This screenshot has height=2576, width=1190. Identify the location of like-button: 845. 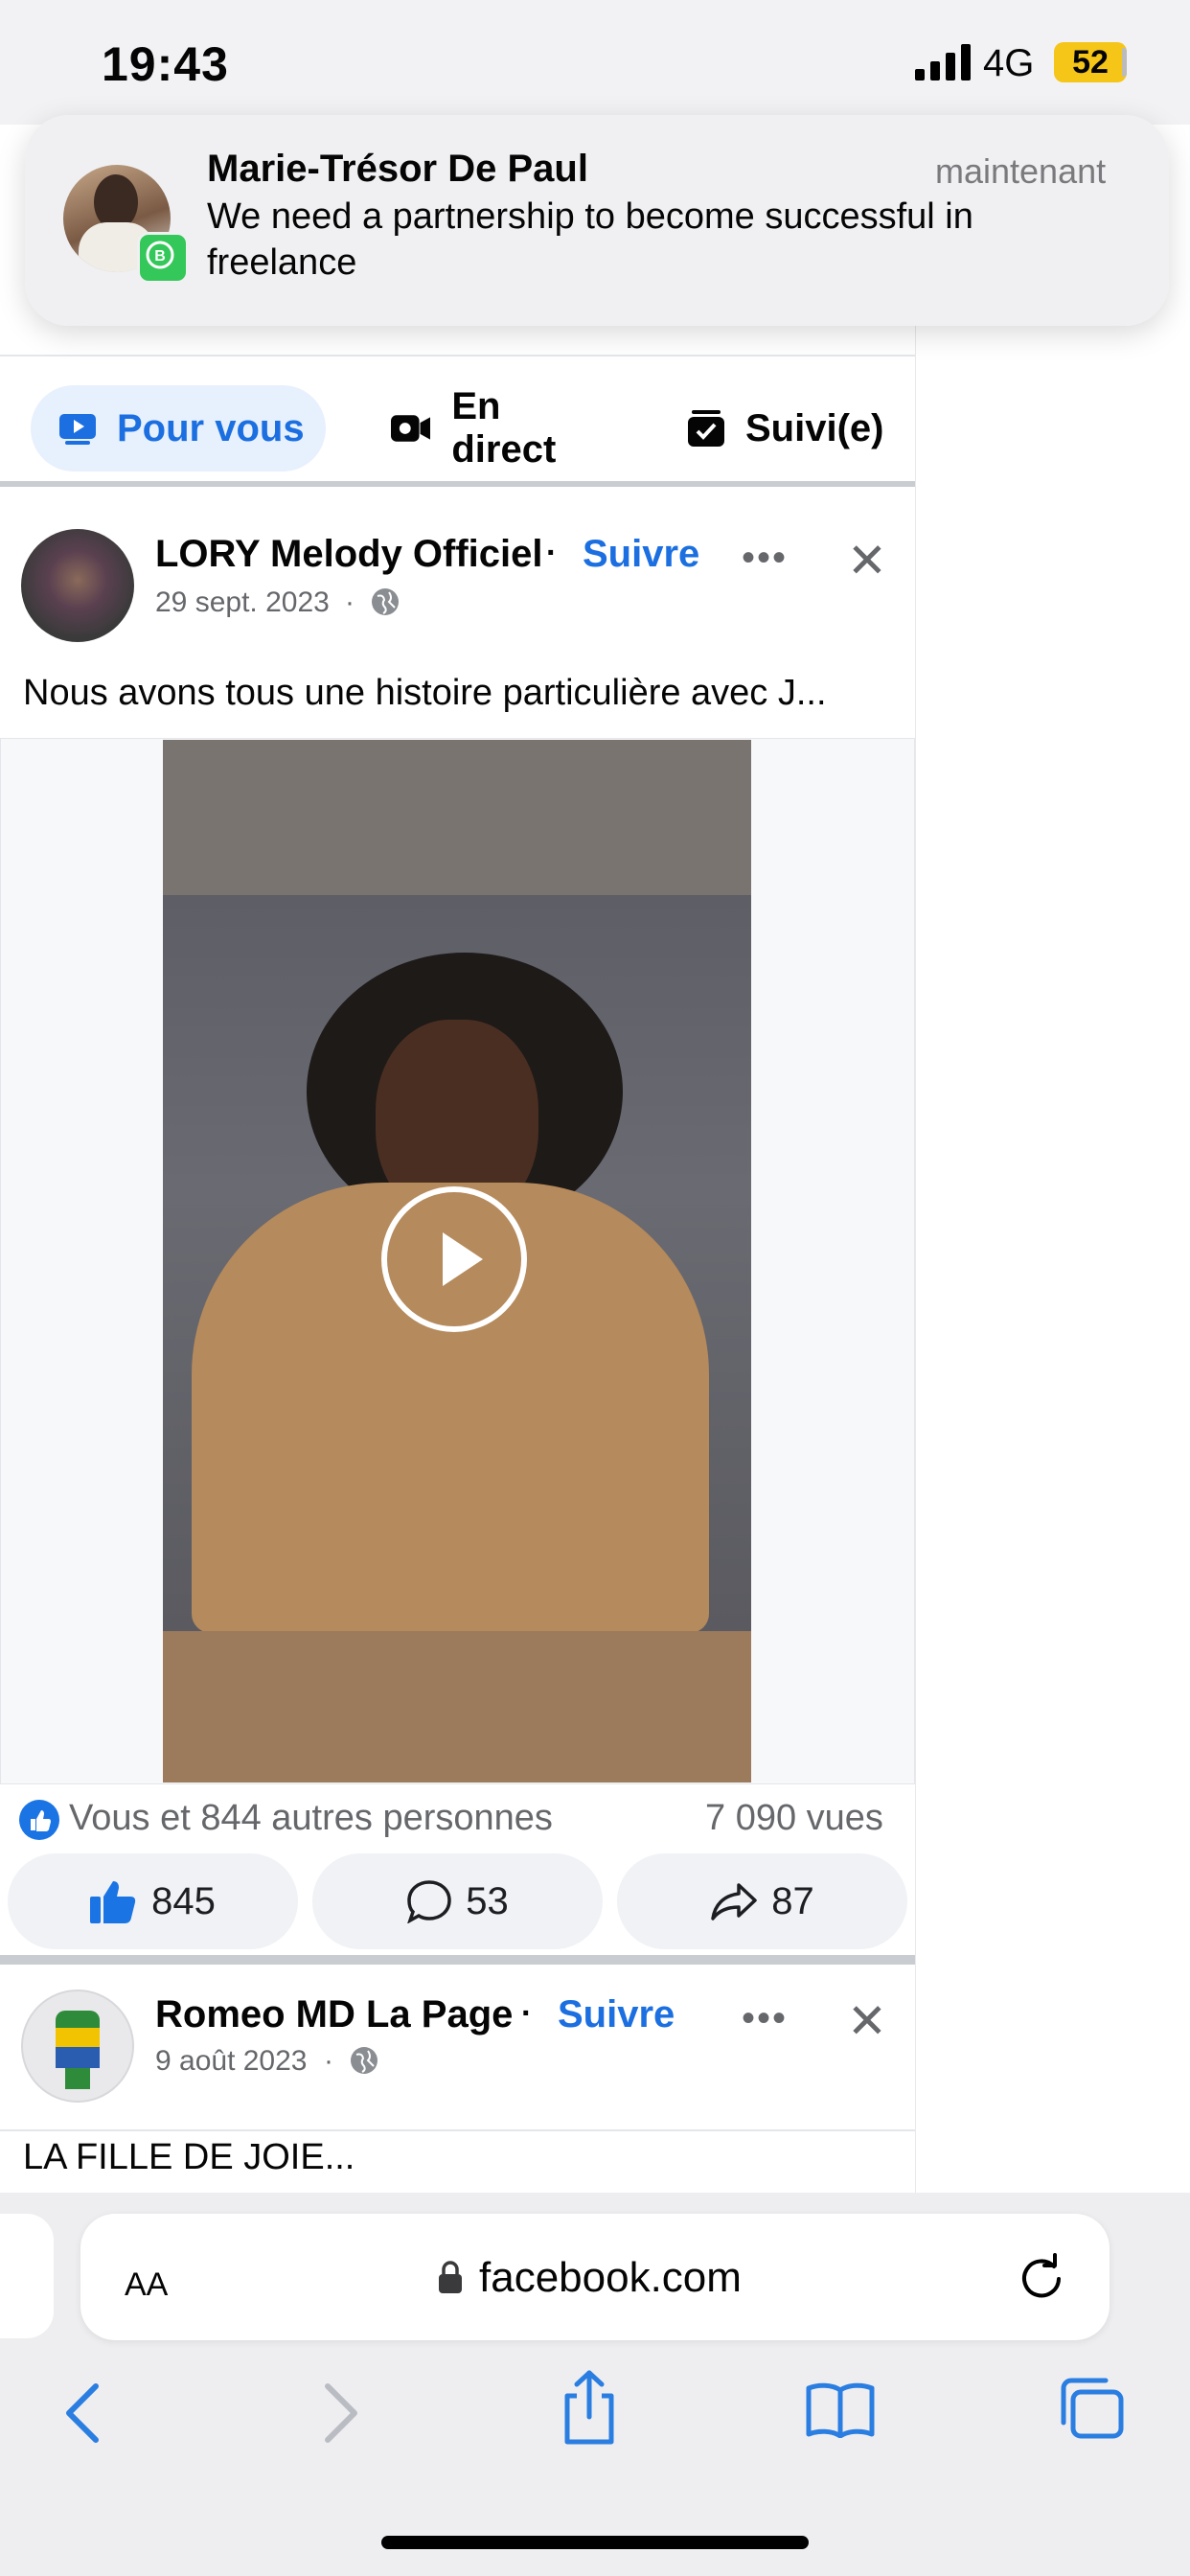
(153, 1901).